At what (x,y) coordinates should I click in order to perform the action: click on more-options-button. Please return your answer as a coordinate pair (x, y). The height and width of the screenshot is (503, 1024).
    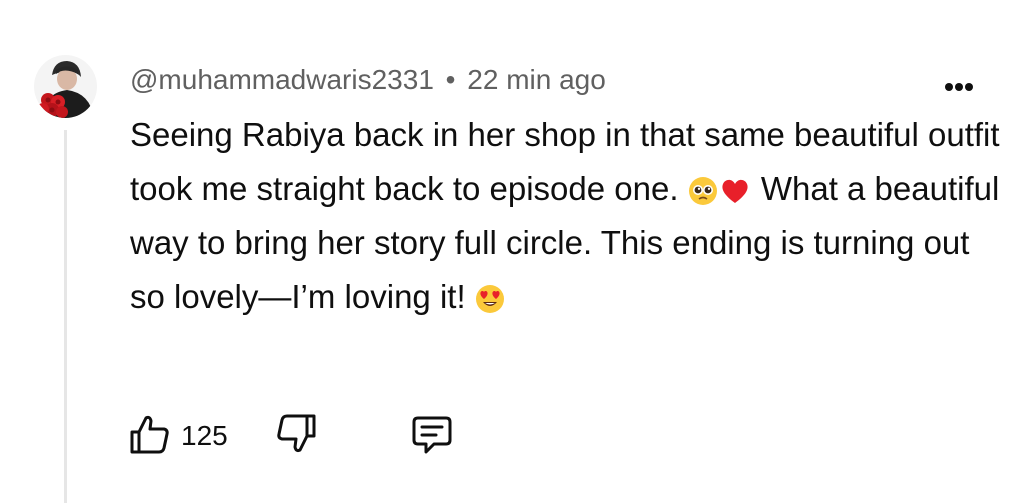
    Looking at the image, I should click on (958, 87).